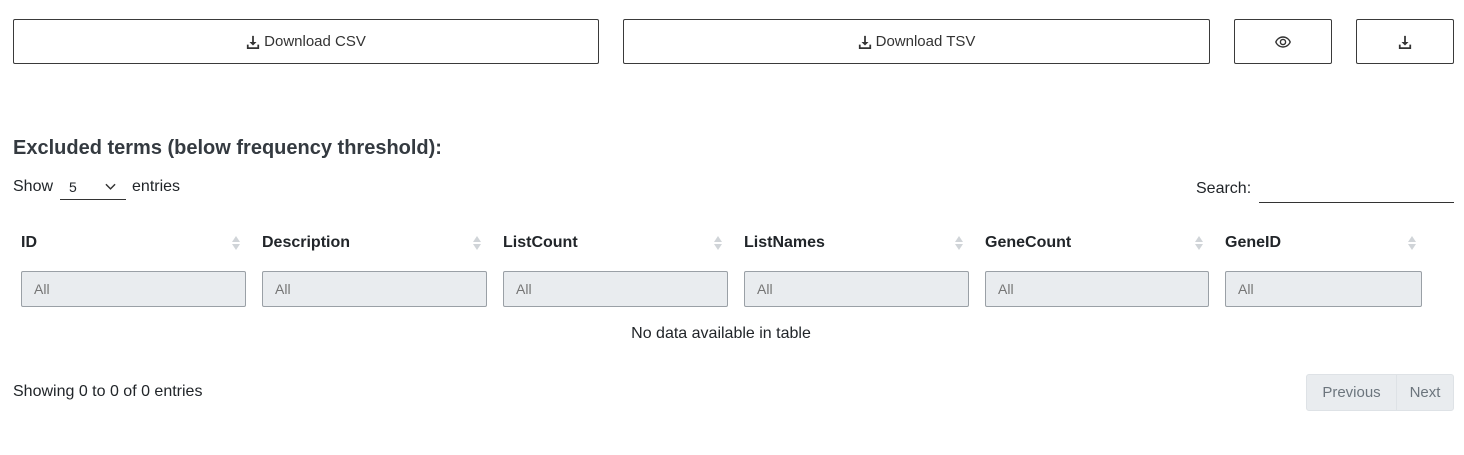 This screenshot has width=1464, height=455. I want to click on column-header-id: ID, so click(133, 243).